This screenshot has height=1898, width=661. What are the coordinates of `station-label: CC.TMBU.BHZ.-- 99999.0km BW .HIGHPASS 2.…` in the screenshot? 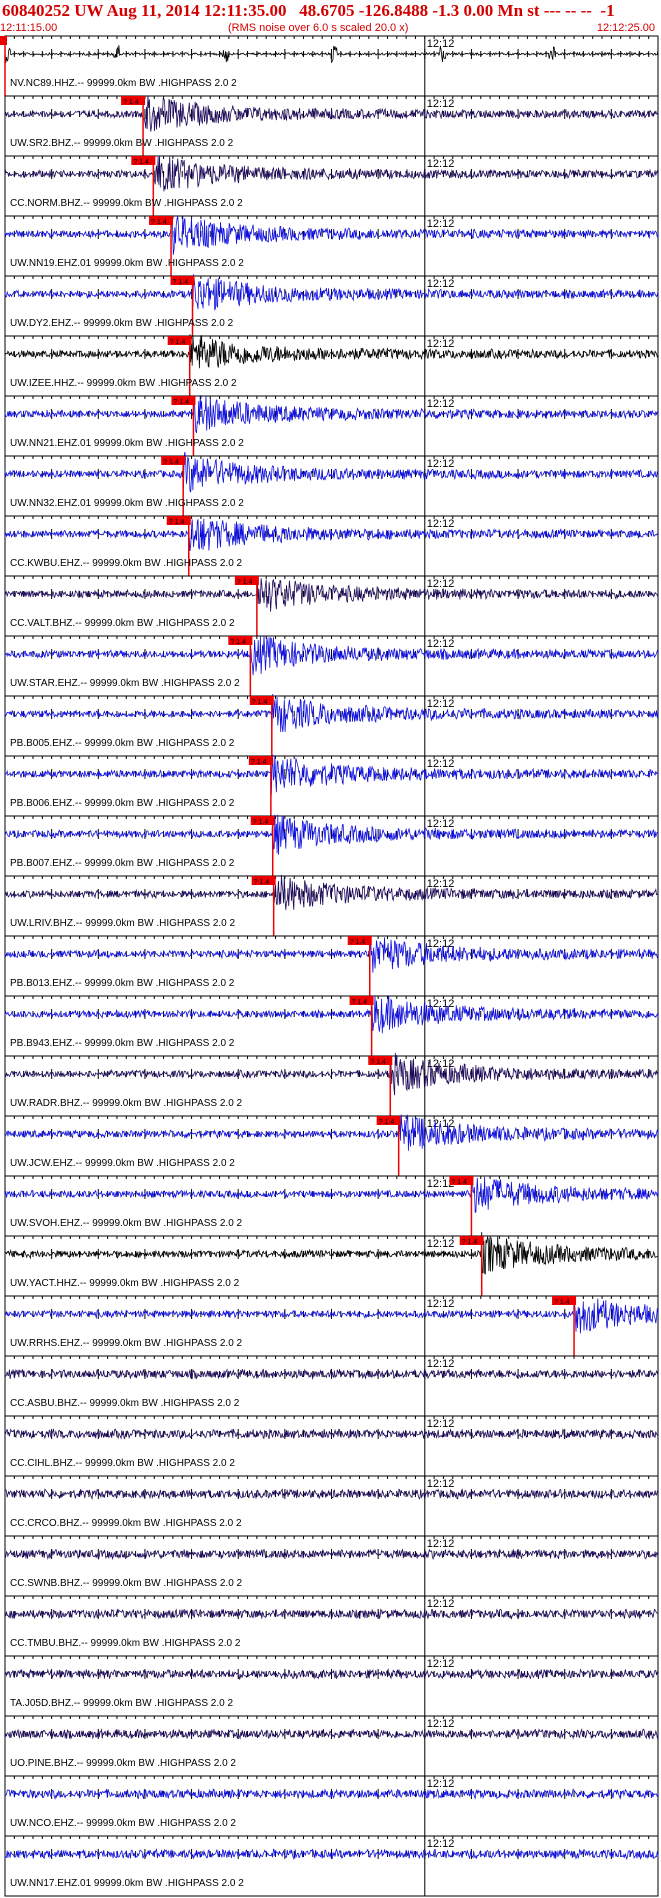 It's located at (125, 1643).